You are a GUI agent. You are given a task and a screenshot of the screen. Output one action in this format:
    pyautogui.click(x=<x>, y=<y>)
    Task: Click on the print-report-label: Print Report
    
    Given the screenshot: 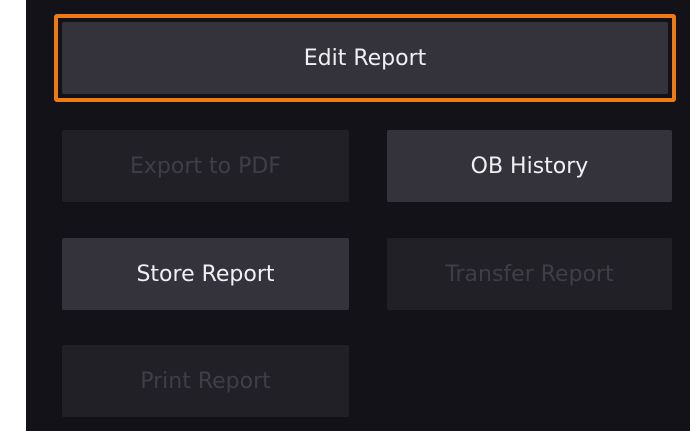 What is the action you would take?
    pyautogui.click(x=205, y=381)
    